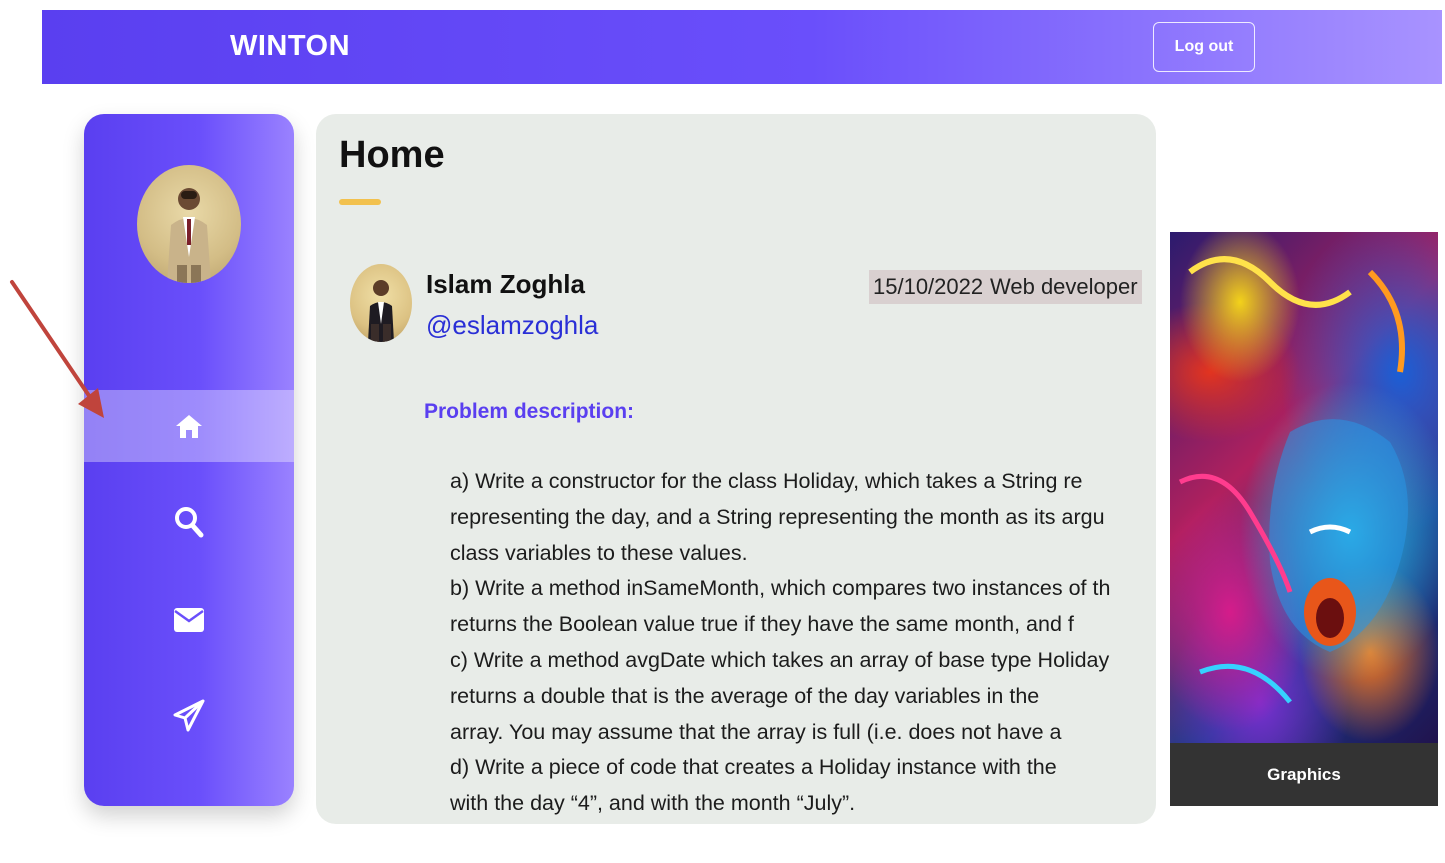 This screenshot has height=863, width=1445. I want to click on problem-line: class variables to these values., so click(599, 552).